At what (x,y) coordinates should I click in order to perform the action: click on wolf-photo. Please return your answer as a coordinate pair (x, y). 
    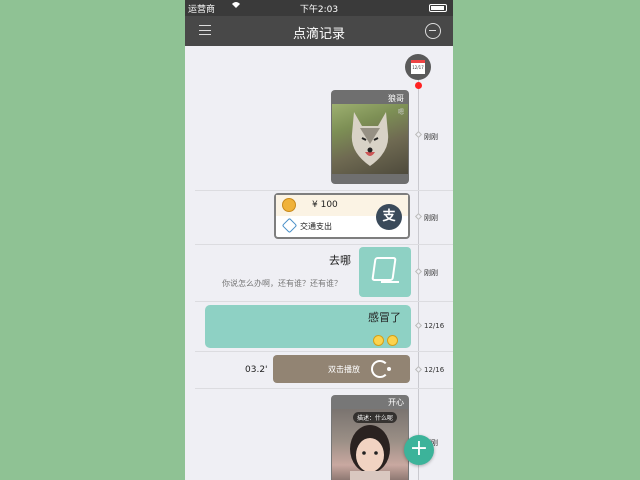
    Looking at the image, I should click on (370, 139).